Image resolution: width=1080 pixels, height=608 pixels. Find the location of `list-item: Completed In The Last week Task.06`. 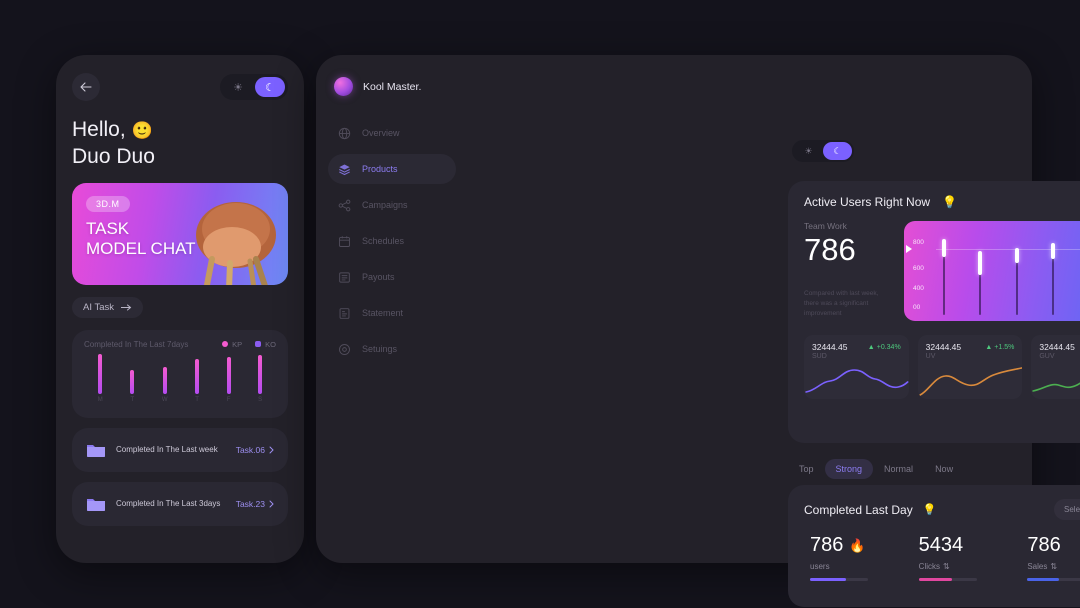

list-item: Completed In The Last week Task.06 is located at coordinates (180, 449).